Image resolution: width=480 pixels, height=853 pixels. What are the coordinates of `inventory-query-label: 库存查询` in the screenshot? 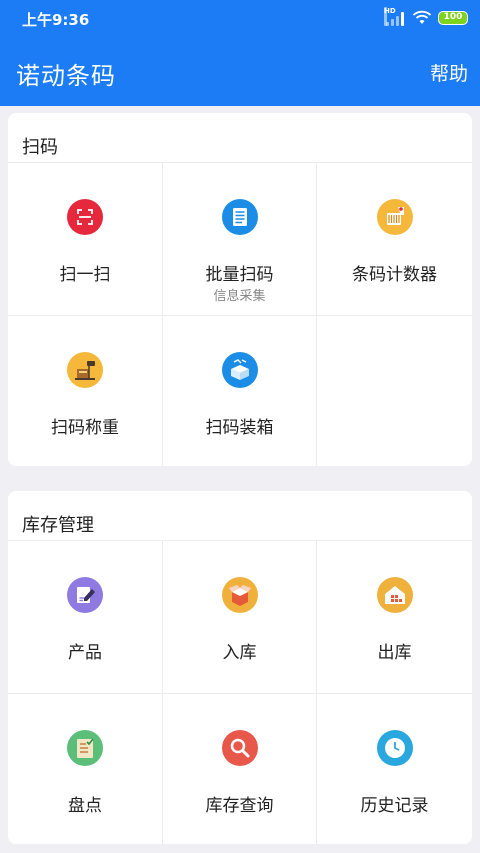 It's located at (239, 806).